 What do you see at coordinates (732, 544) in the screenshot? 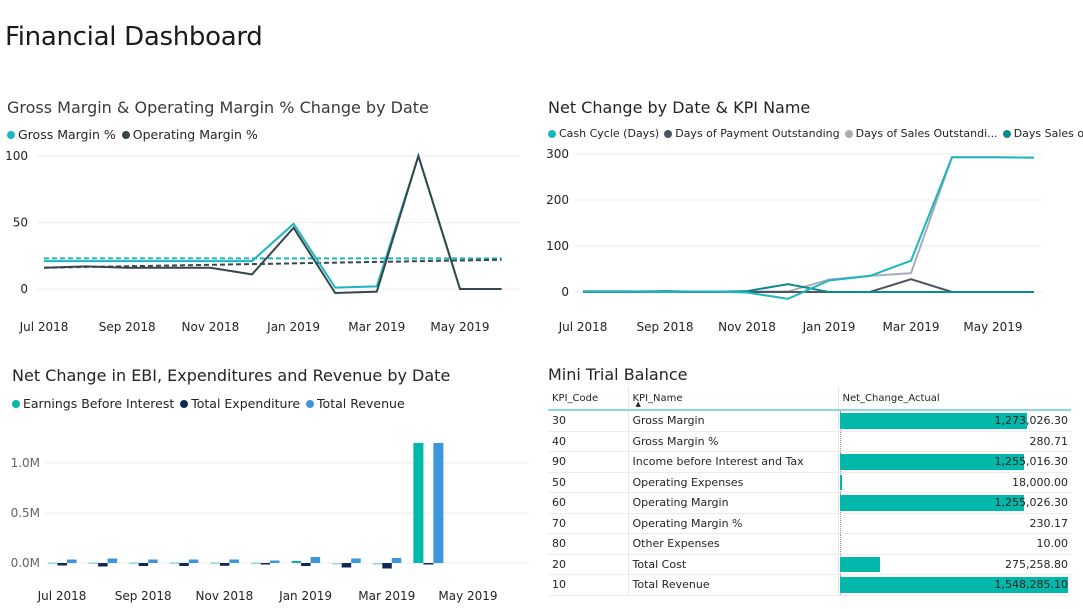
I see `kpi-name-cell: Other Expenses` at bounding box center [732, 544].